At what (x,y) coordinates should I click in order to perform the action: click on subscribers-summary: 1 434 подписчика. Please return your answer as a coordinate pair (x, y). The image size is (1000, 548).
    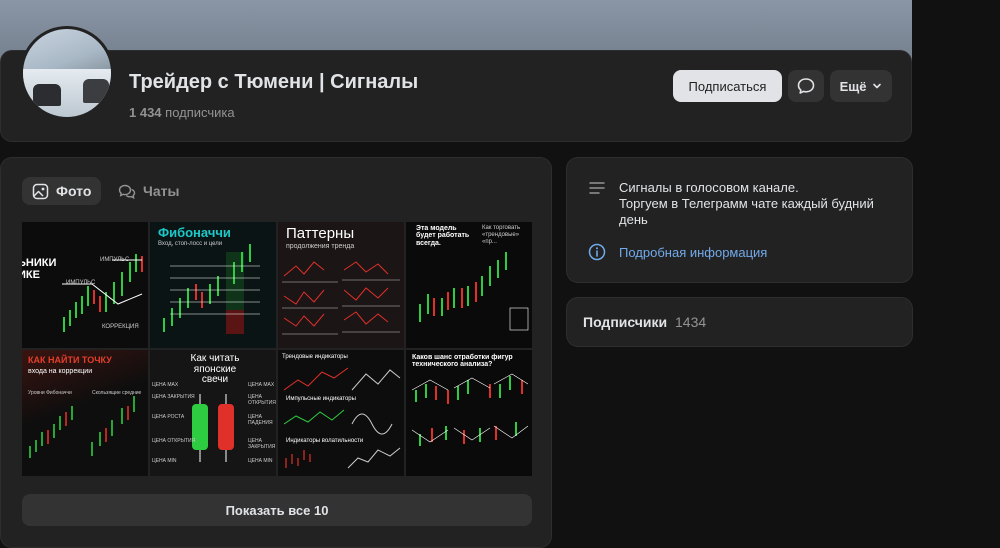
    Looking at the image, I should click on (182, 112).